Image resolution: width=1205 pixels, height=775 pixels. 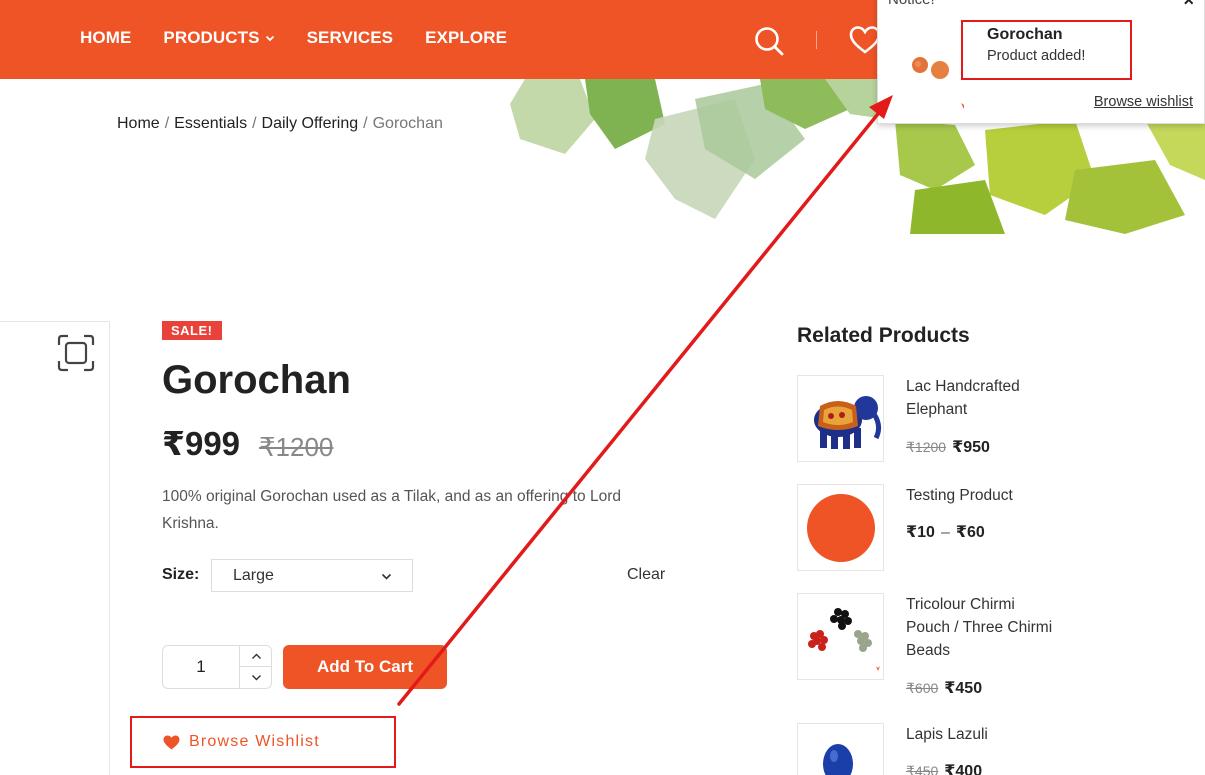 I want to click on nav-home: HOME, so click(x=105, y=38).